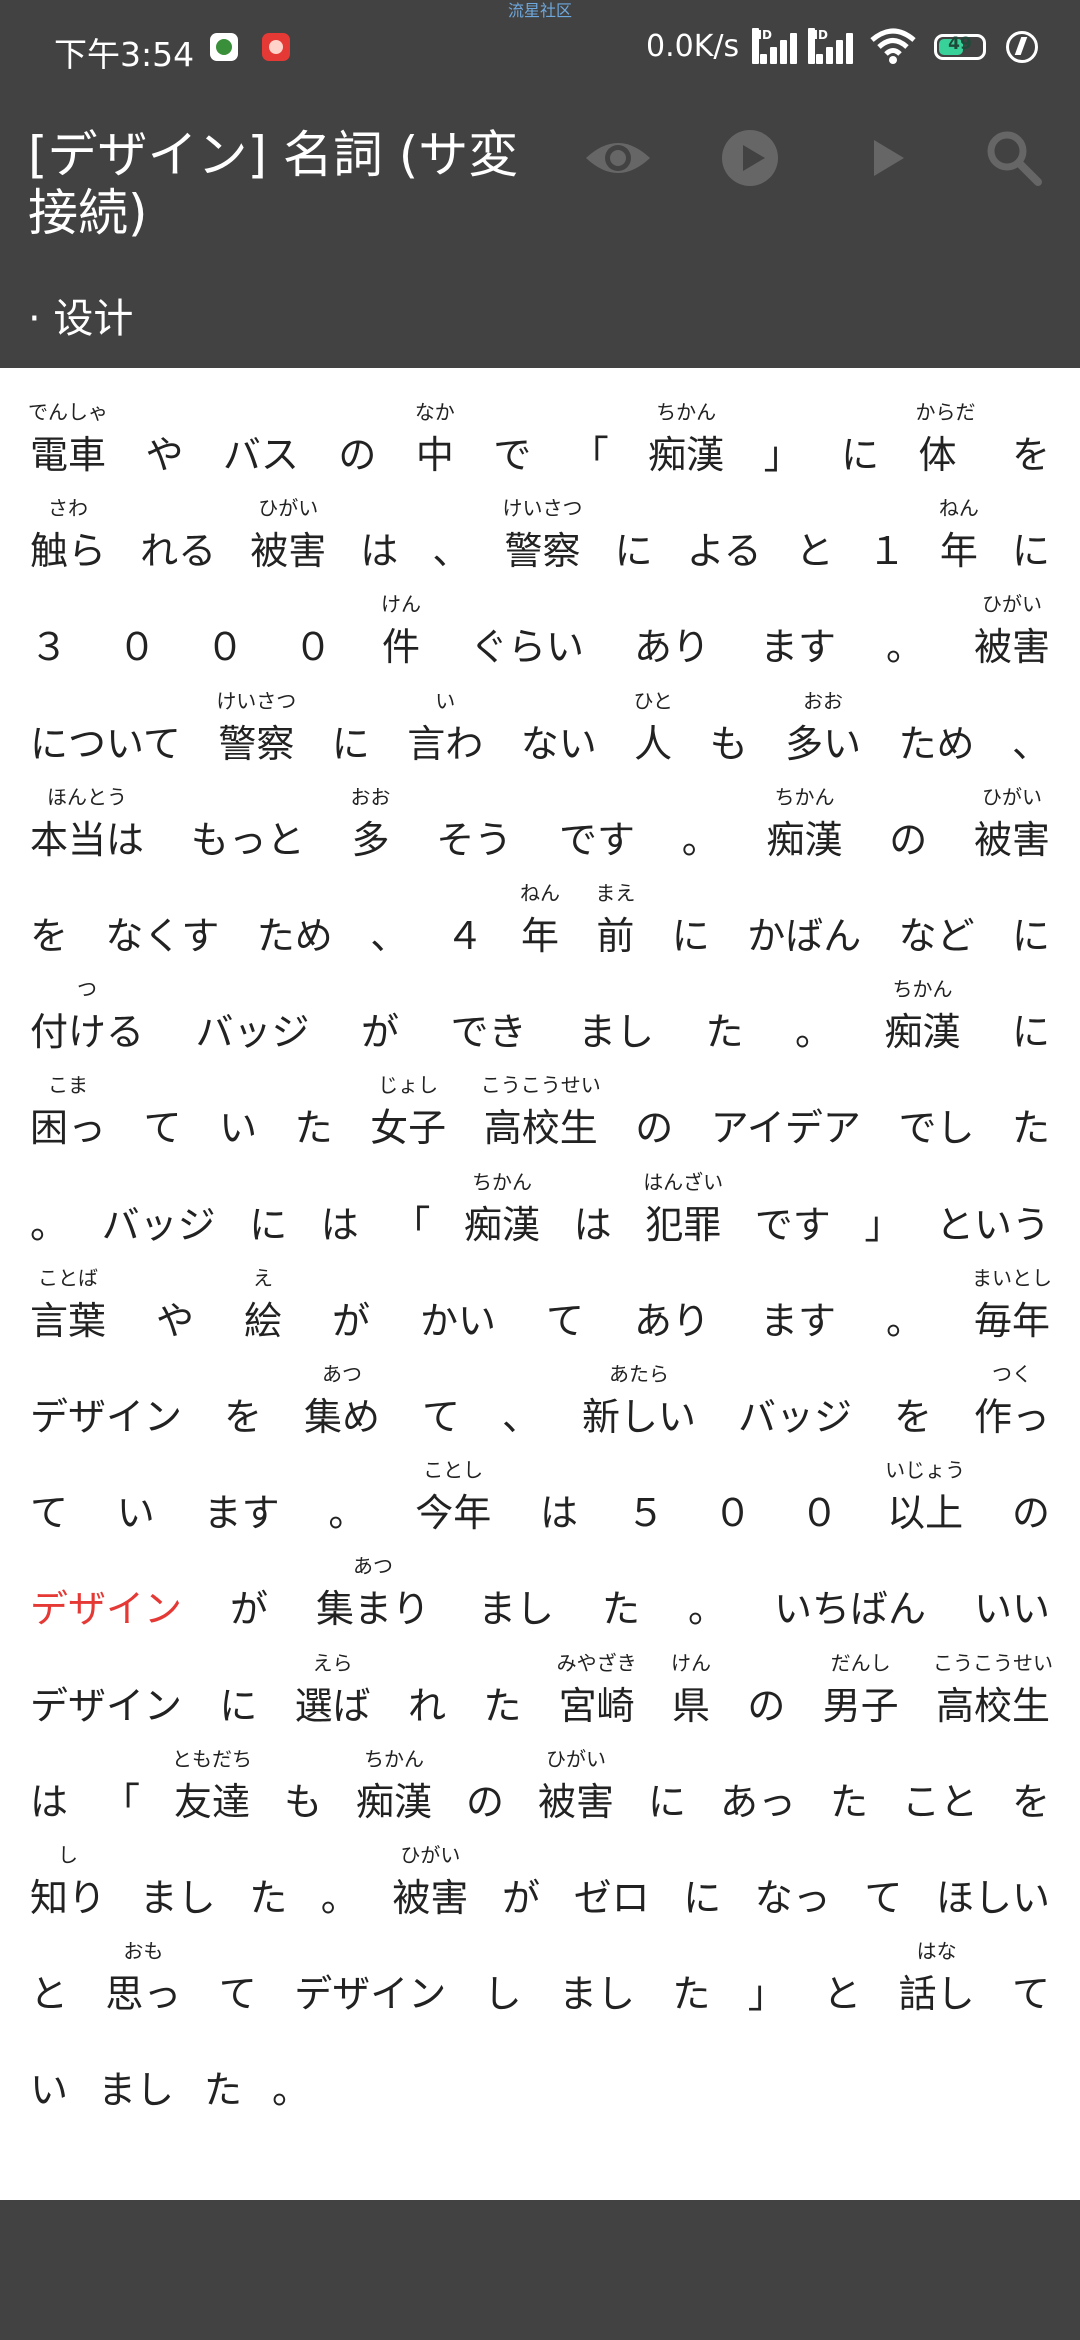 This screenshot has width=1080, height=2340. What do you see at coordinates (143, 1980) in the screenshot?
I see `word: 思っ おも` at bounding box center [143, 1980].